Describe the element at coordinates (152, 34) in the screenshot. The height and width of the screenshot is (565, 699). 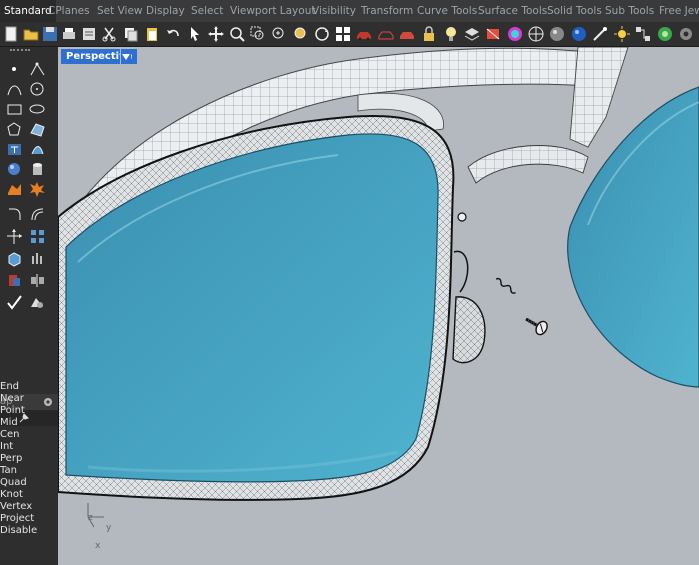
I see `paste-icon` at that location.